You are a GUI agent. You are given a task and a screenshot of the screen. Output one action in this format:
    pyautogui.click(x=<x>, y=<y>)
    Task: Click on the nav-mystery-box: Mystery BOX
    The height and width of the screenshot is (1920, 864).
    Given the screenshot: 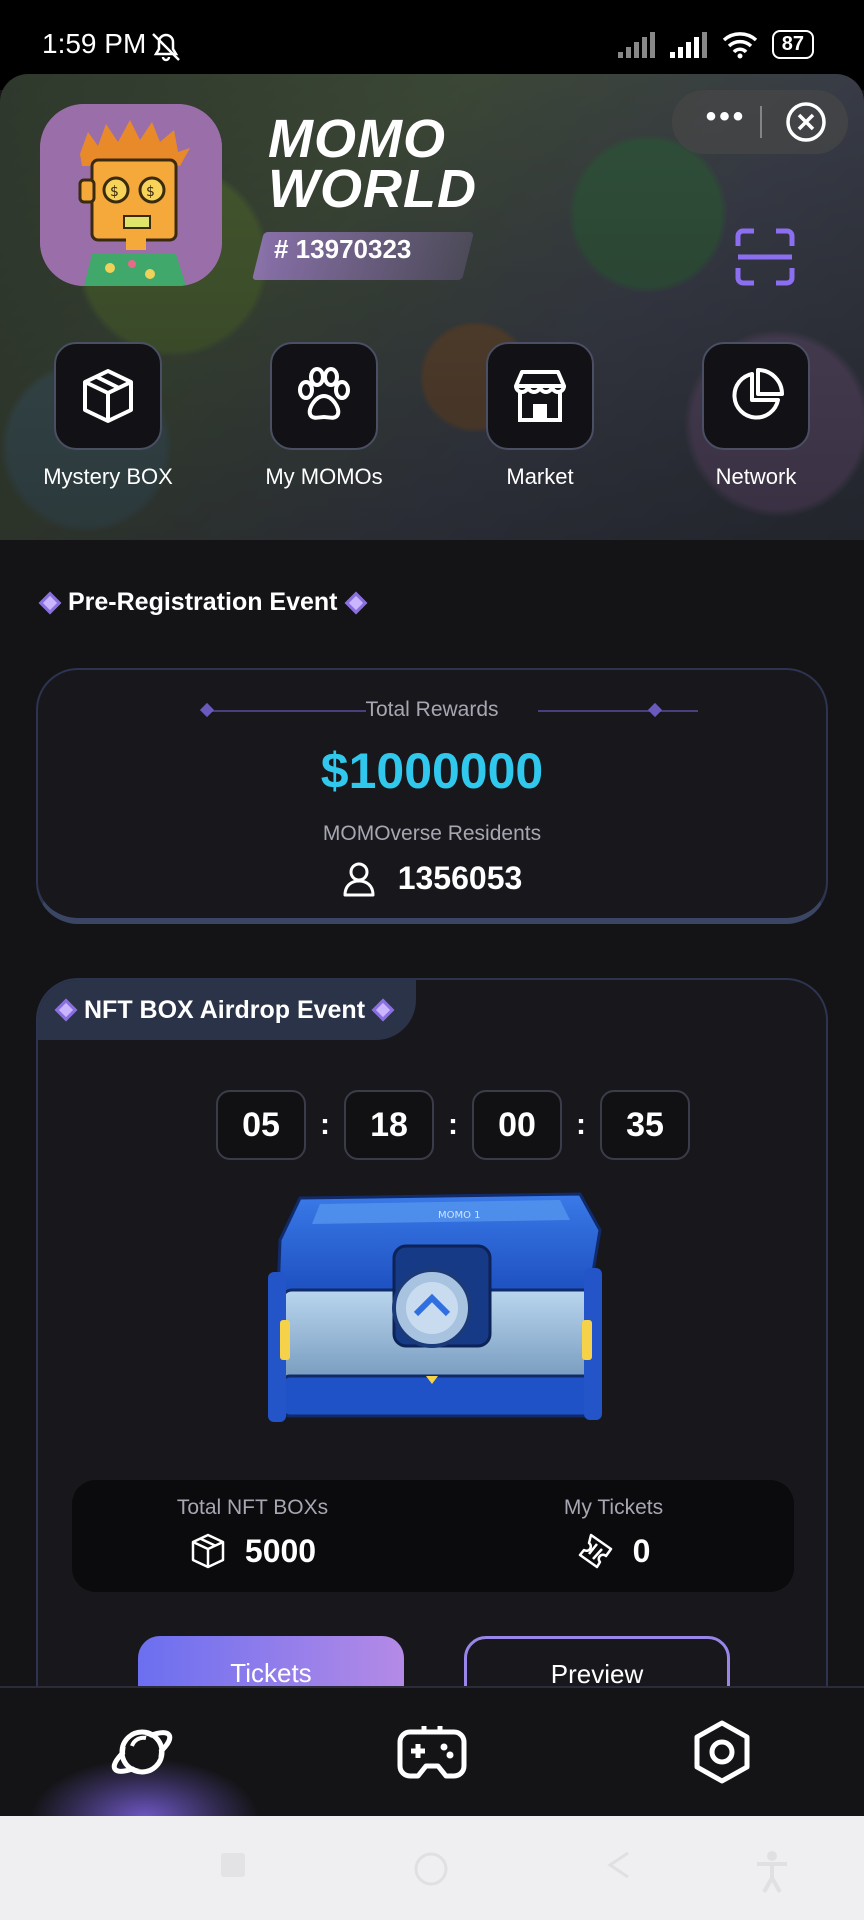 What is the action you would take?
    pyautogui.click(x=108, y=416)
    